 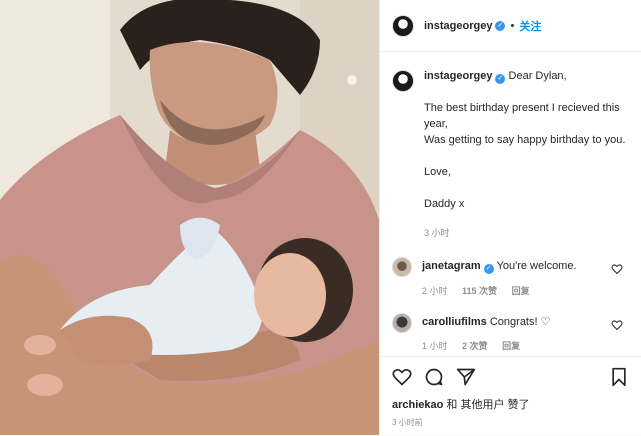 I want to click on comment-username: carolliufilms, so click(x=454, y=322).